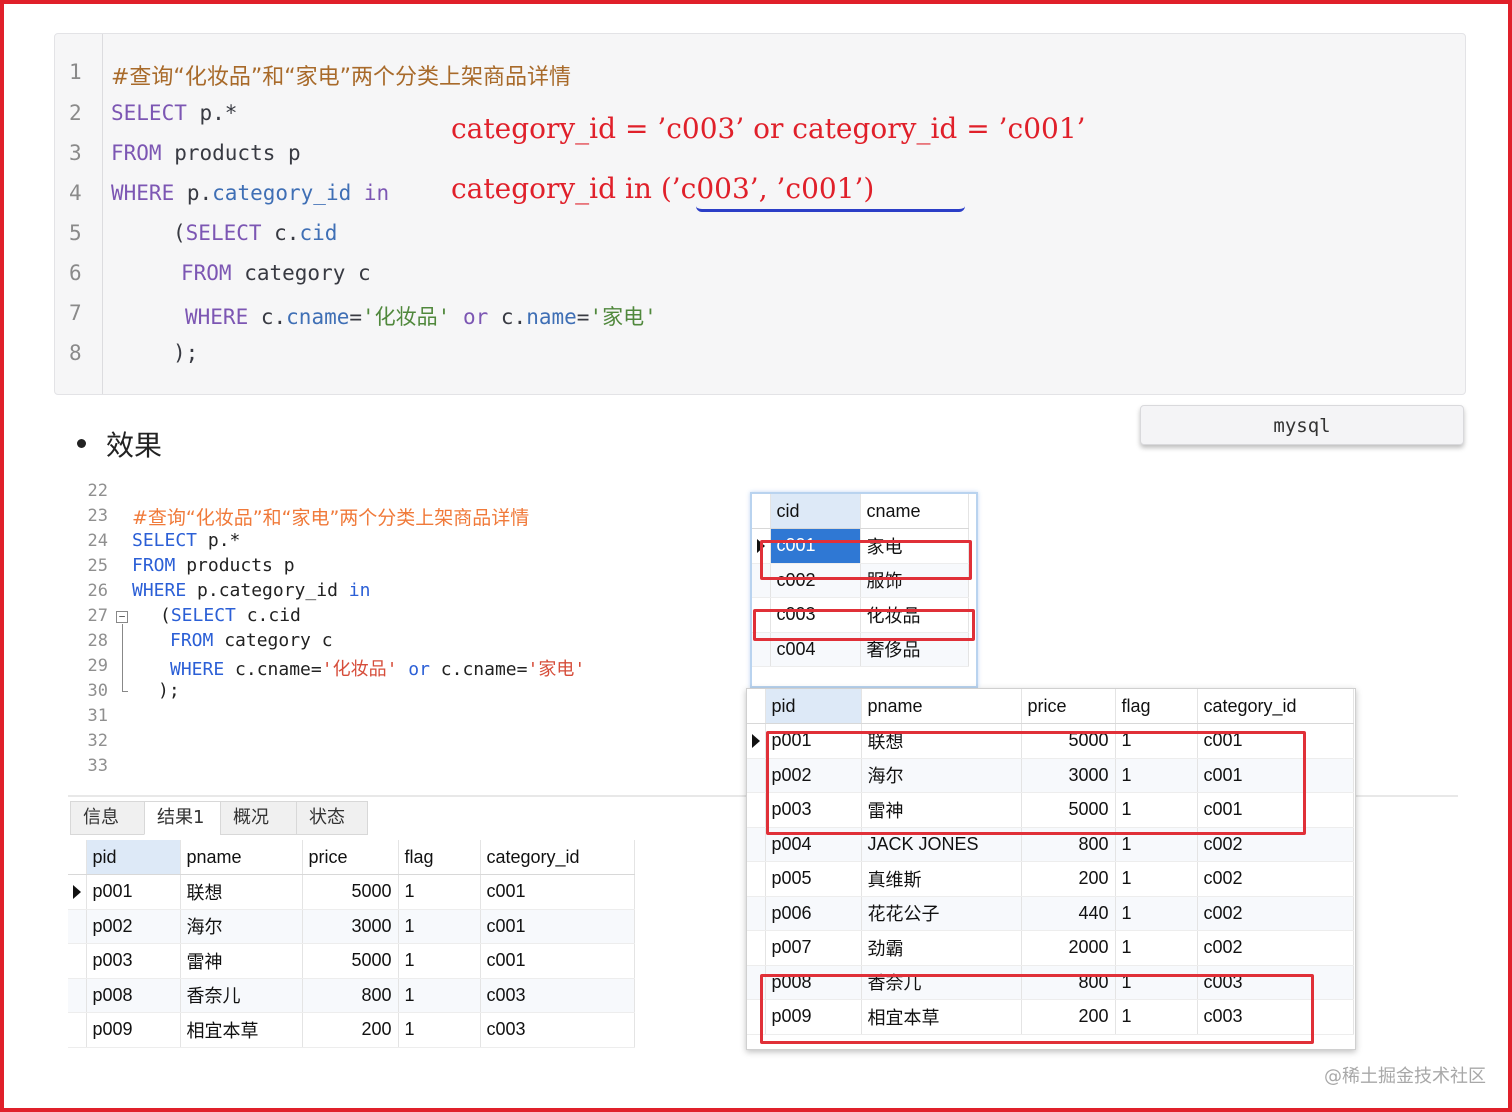 The height and width of the screenshot is (1112, 1512). I want to click on grid-cell: p006, so click(813, 913).